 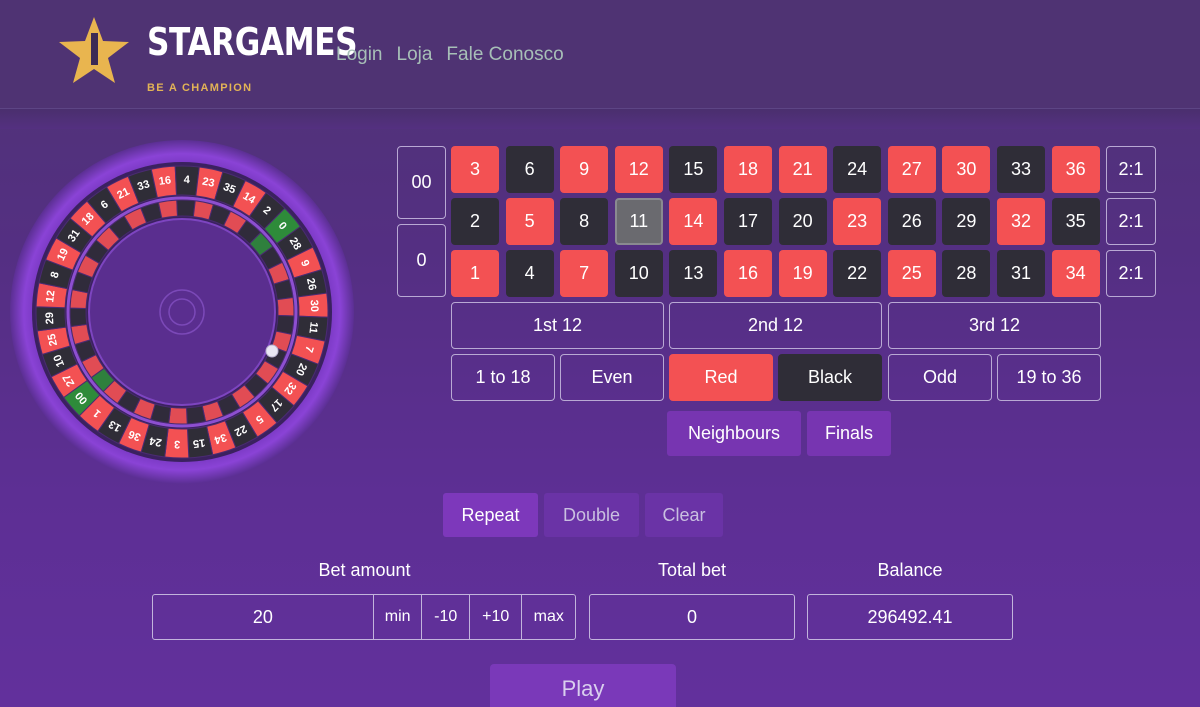 What do you see at coordinates (684, 515) in the screenshot?
I see `clear-button: Clear` at bounding box center [684, 515].